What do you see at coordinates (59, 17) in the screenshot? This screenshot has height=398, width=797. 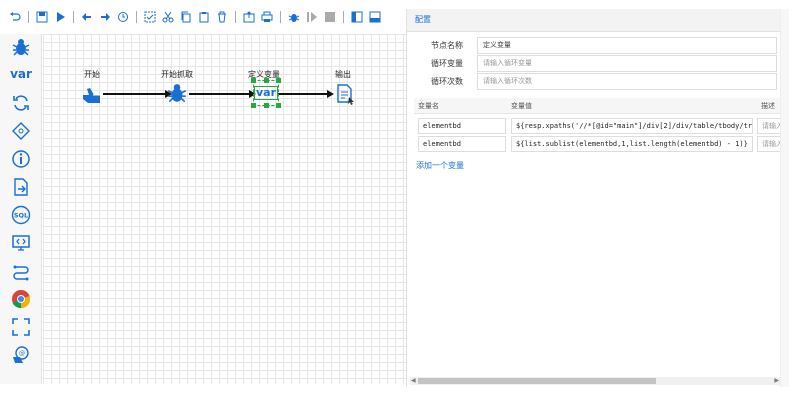 I see `run-icon` at bounding box center [59, 17].